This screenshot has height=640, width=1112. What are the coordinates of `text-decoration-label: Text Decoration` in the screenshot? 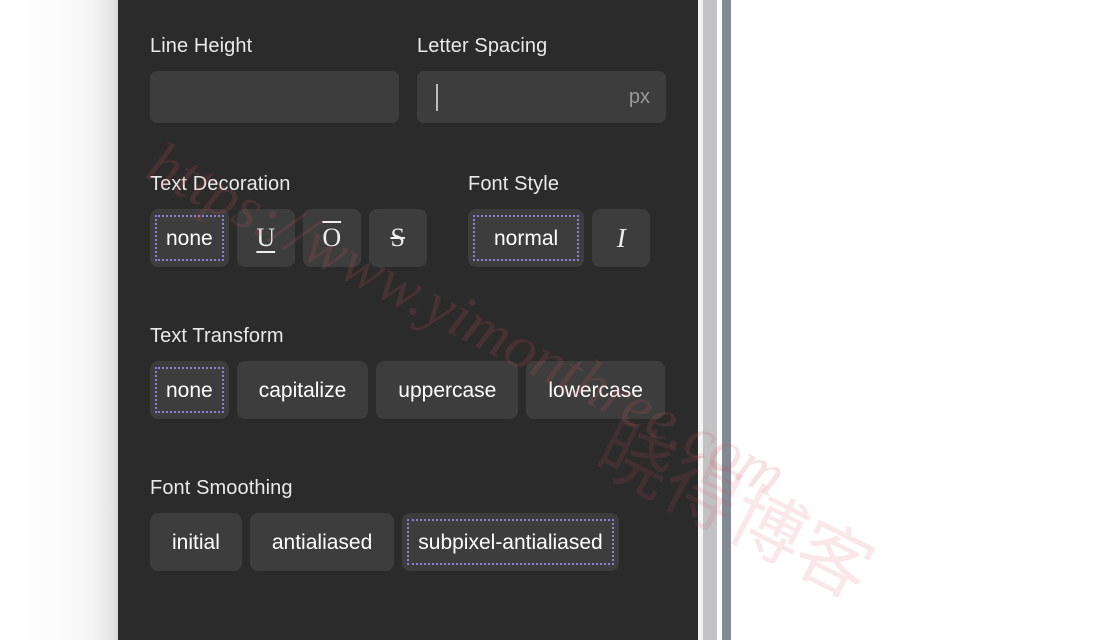 It's located at (220, 184).